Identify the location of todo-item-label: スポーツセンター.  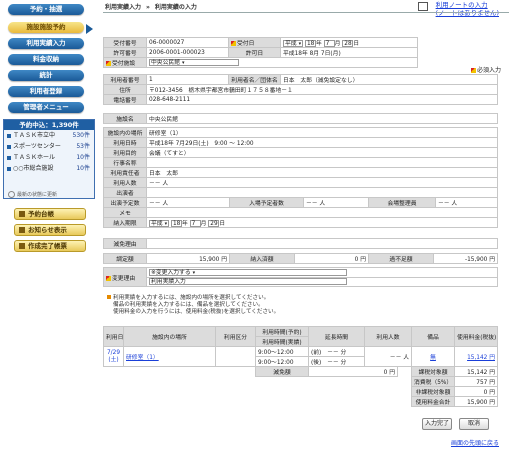
(37, 146).